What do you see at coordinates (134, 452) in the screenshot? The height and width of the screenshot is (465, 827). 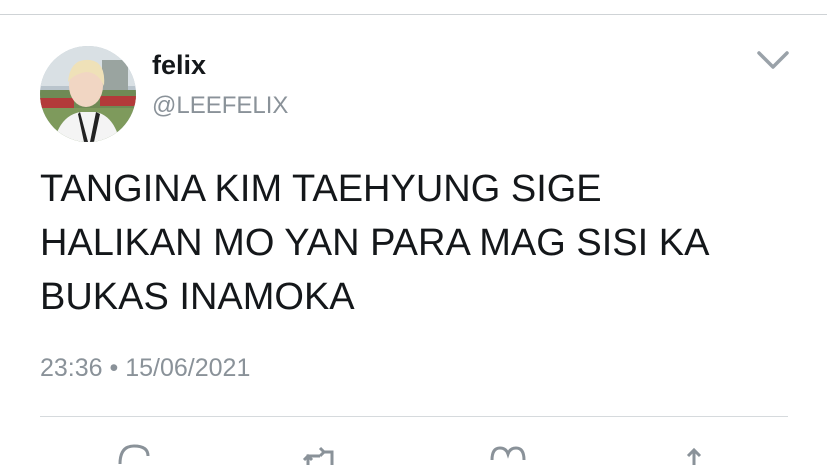 I see `reply-icon` at bounding box center [134, 452].